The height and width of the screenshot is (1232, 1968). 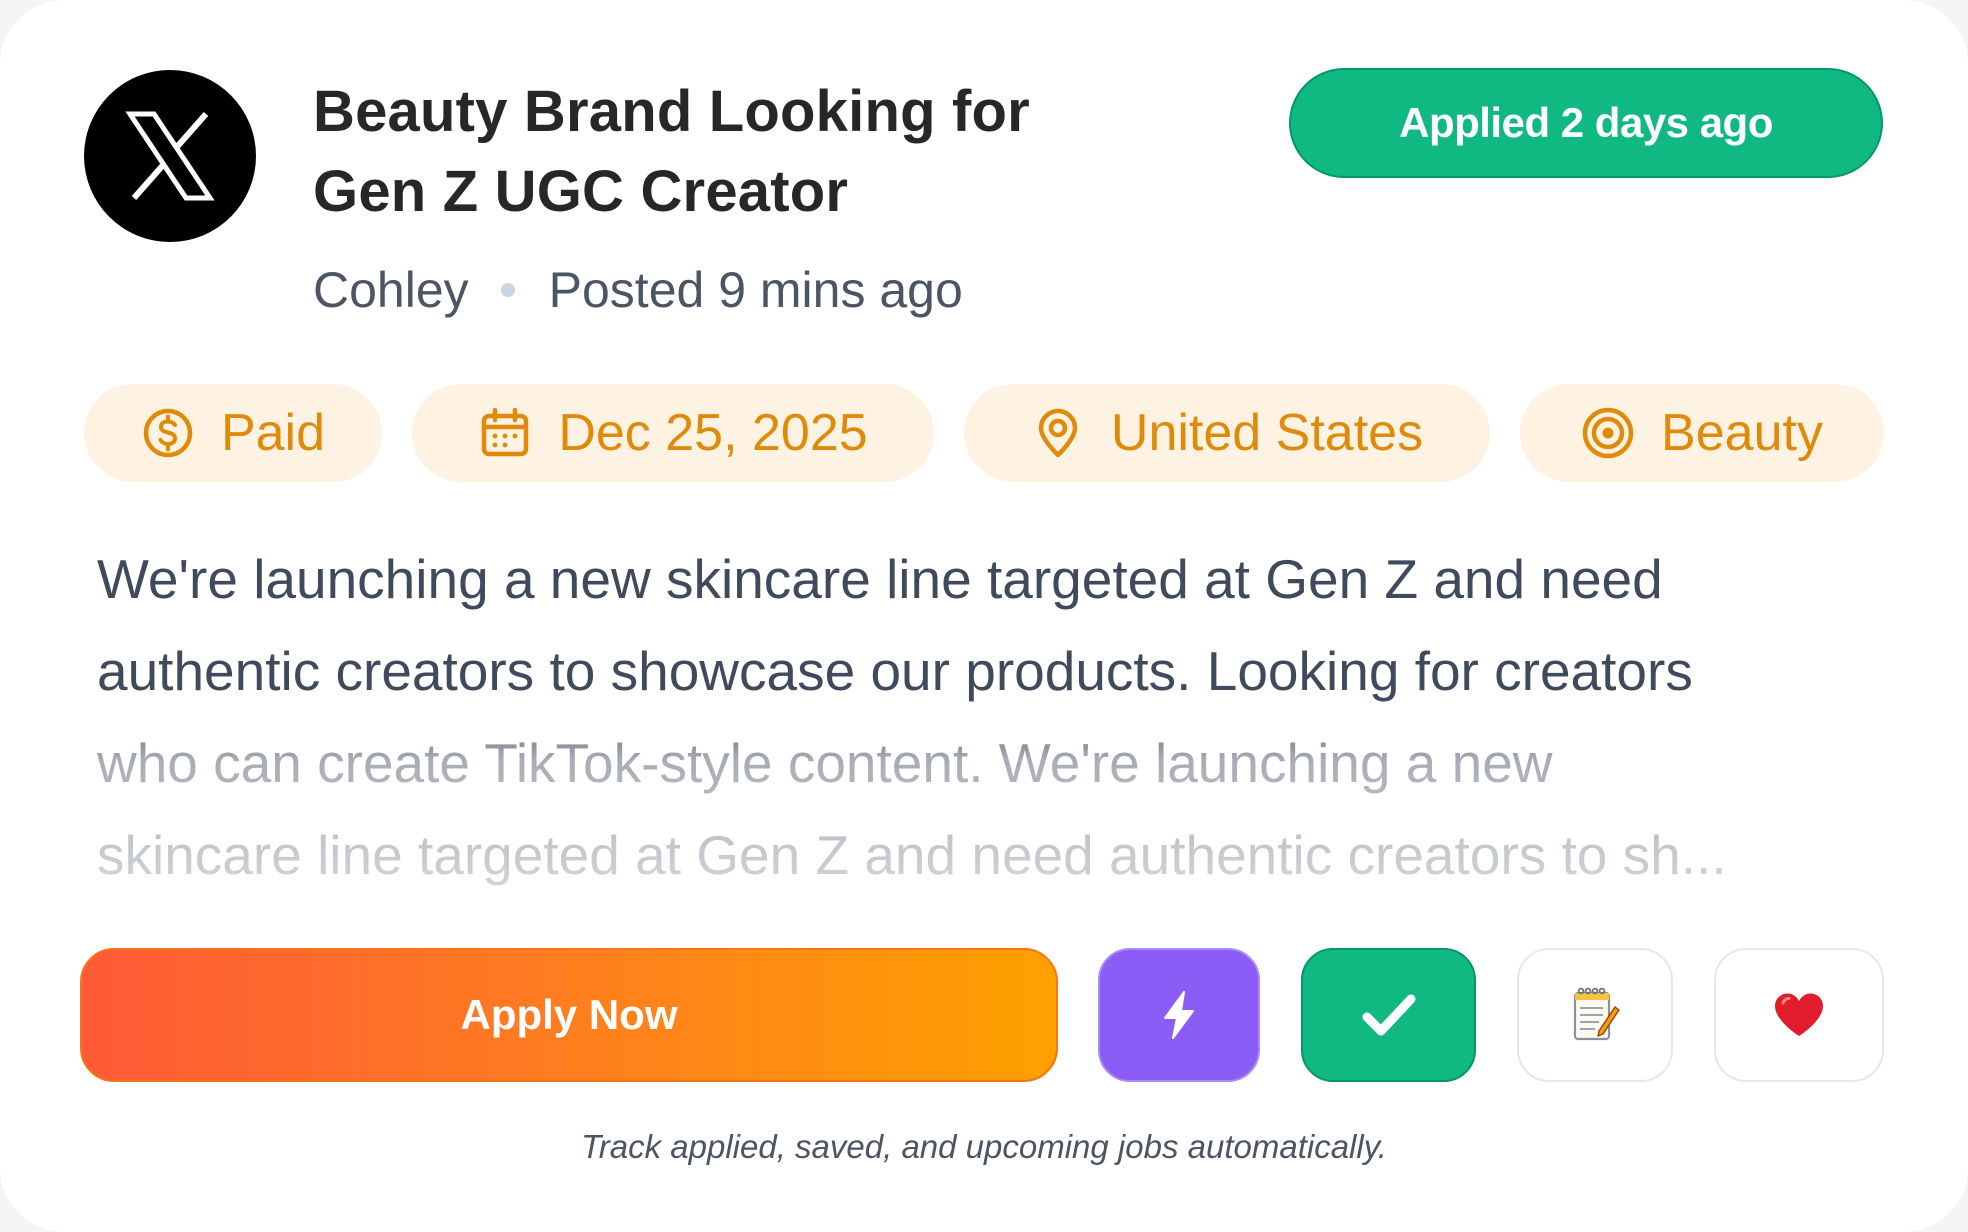 I want to click on apply-now-label: Apply Now, so click(x=569, y=1014).